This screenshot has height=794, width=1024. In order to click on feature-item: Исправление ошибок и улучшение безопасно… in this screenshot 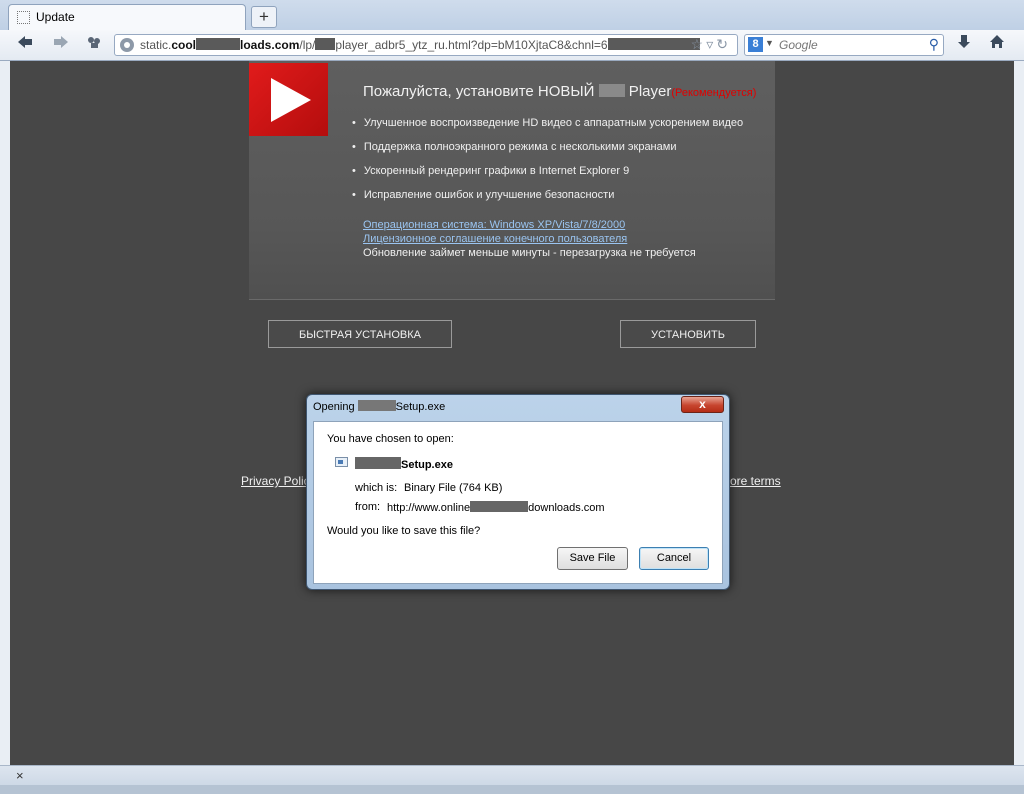, I will do `click(483, 195)`.